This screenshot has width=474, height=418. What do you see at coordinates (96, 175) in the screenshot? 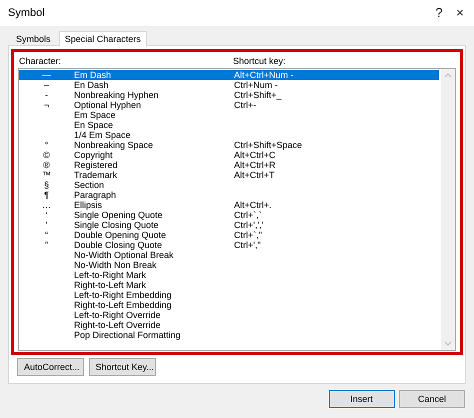
I see `character-name: Trademark` at bounding box center [96, 175].